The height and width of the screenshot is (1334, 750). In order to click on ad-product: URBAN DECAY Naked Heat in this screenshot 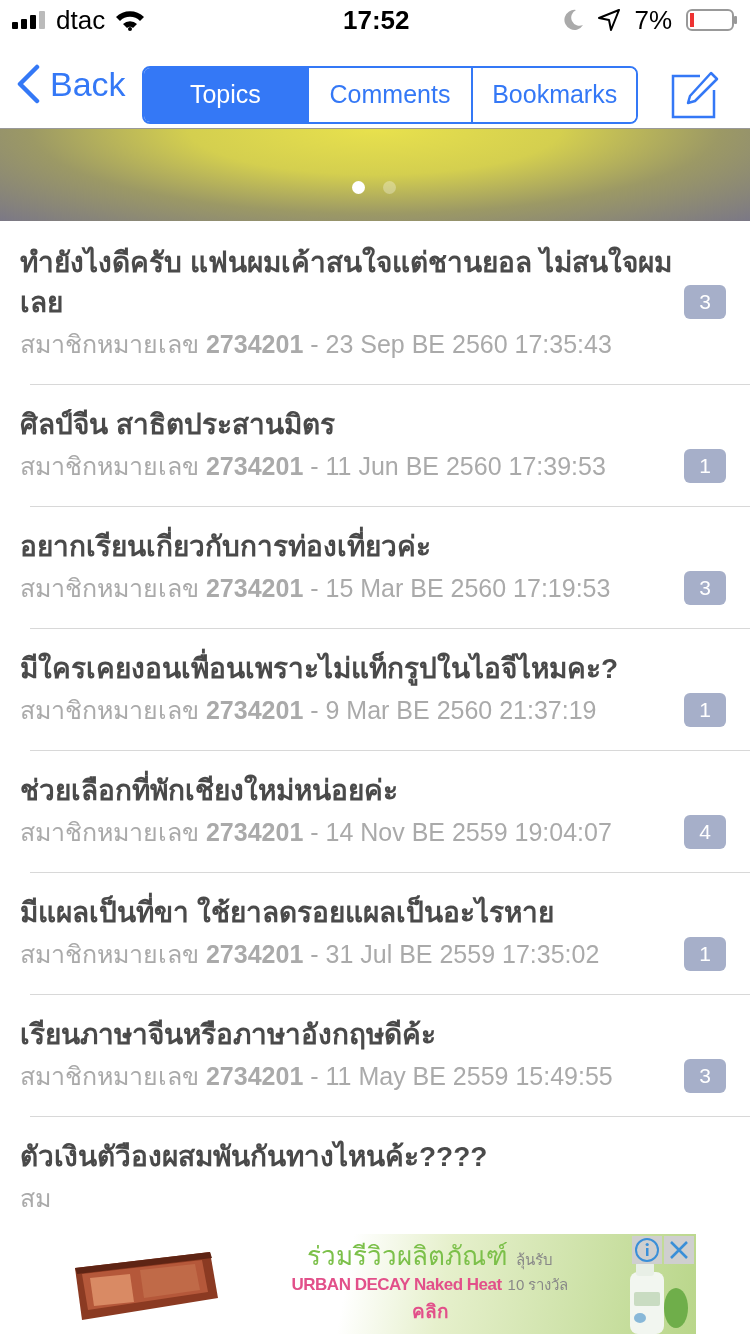, I will do `click(396, 1285)`.